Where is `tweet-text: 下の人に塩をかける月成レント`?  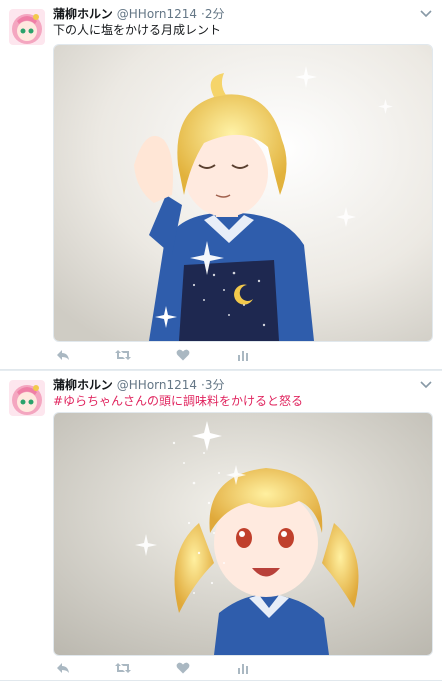
tweet-text: 下の人に塩をかける月成レント is located at coordinates (137, 30).